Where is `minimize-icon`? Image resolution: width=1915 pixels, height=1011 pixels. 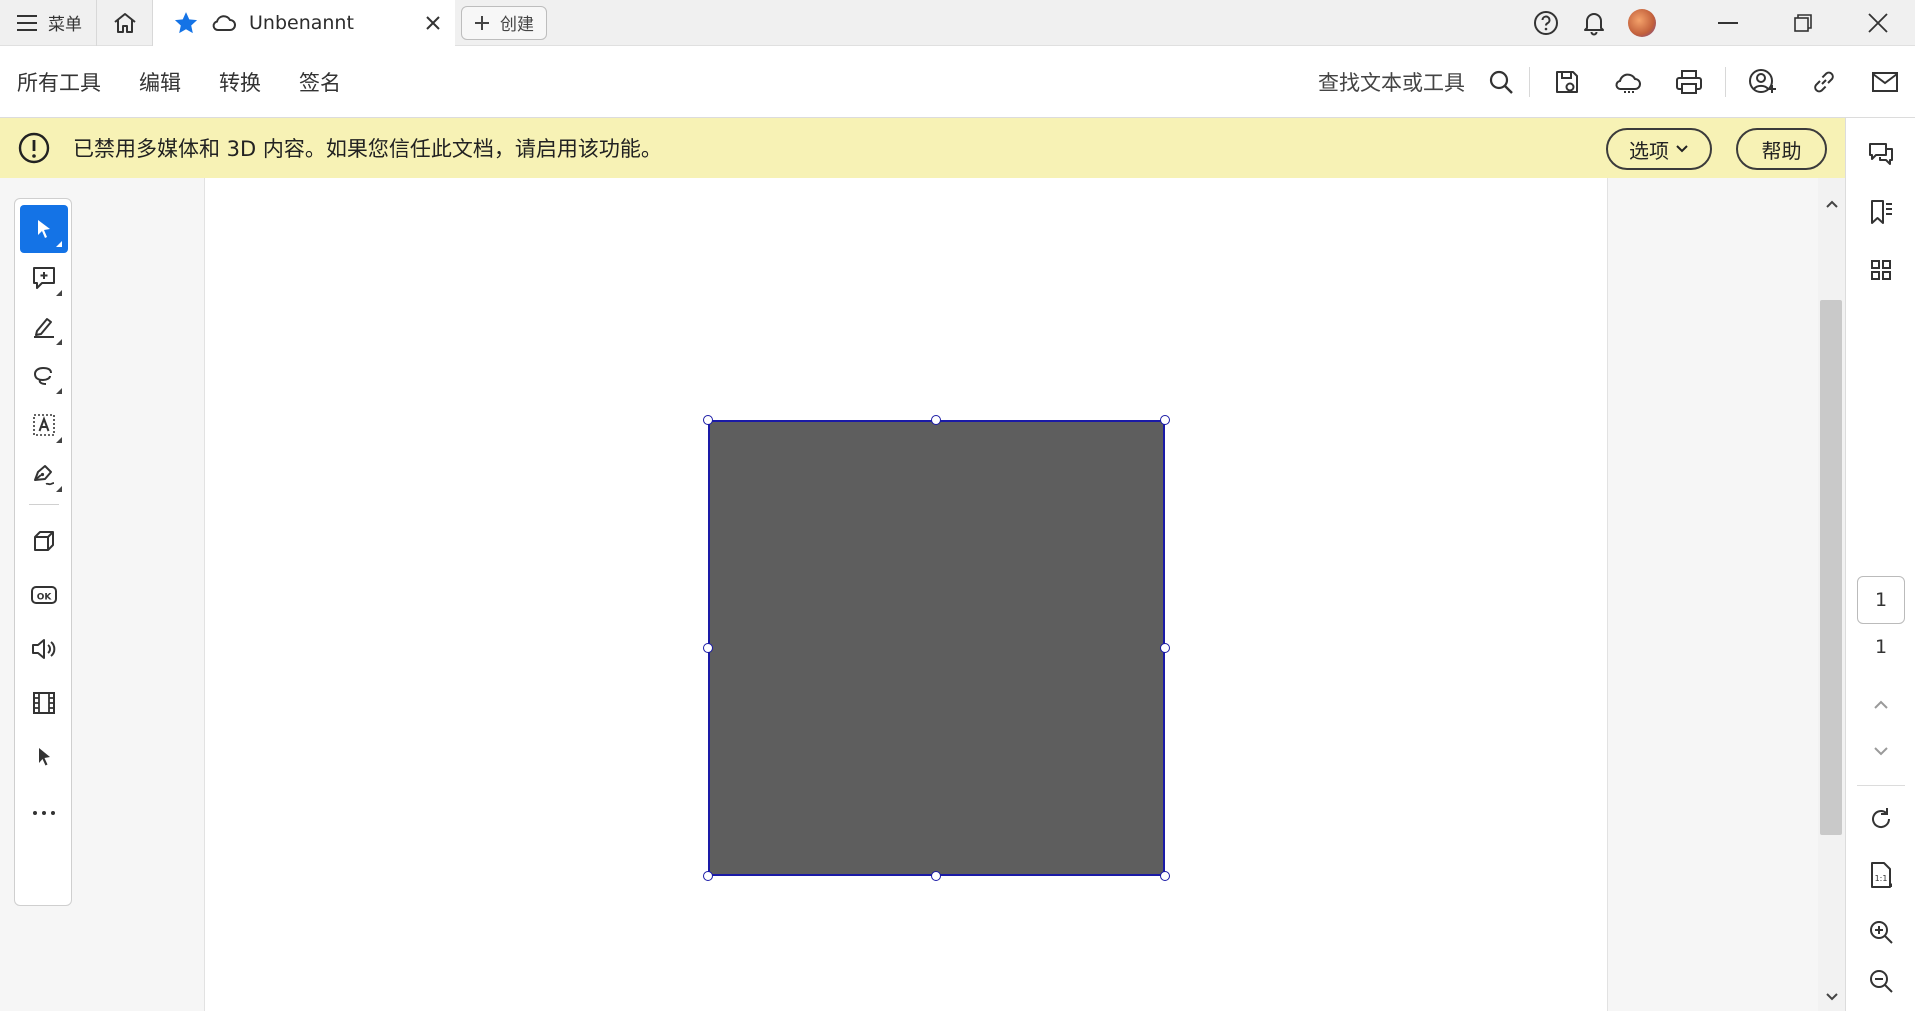 minimize-icon is located at coordinates (1727, 23).